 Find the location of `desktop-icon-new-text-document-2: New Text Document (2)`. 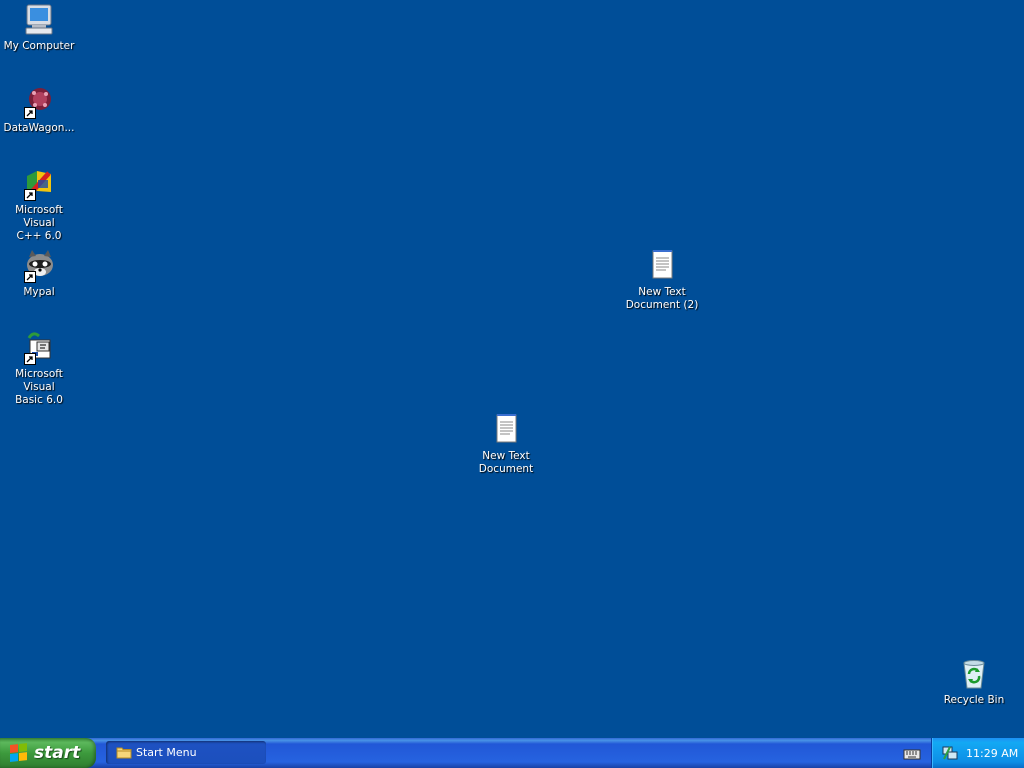

desktop-icon-new-text-document-2: New Text Document (2) is located at coordinates (662, 280).